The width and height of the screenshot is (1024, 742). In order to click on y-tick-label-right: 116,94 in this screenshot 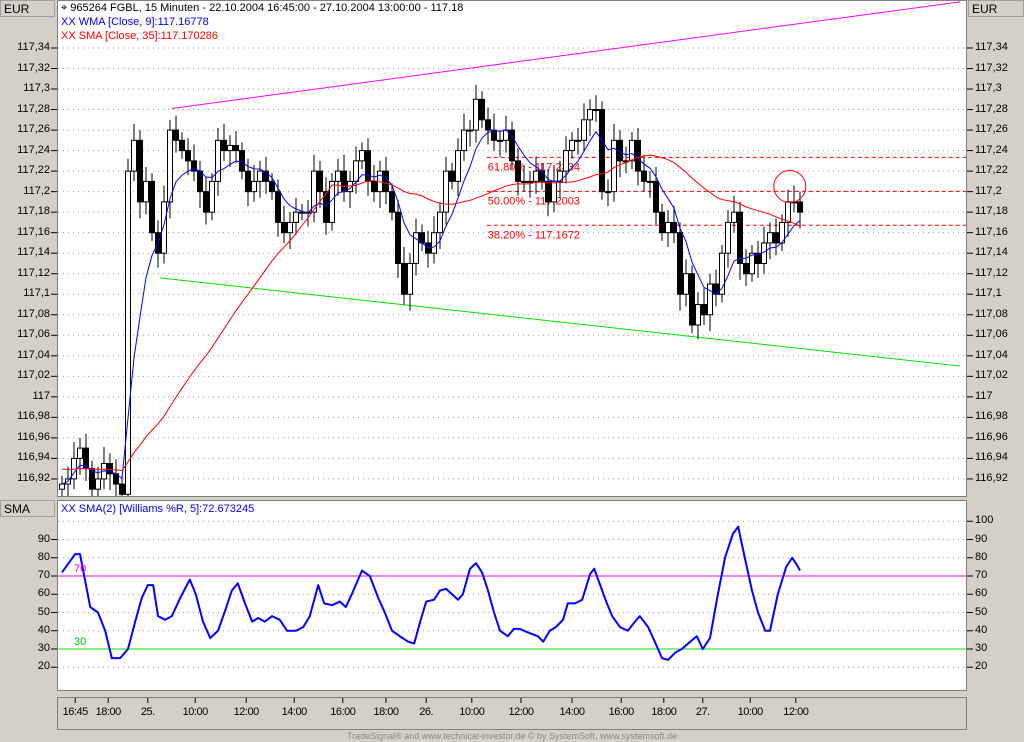, I will do `click(991, 457)`.